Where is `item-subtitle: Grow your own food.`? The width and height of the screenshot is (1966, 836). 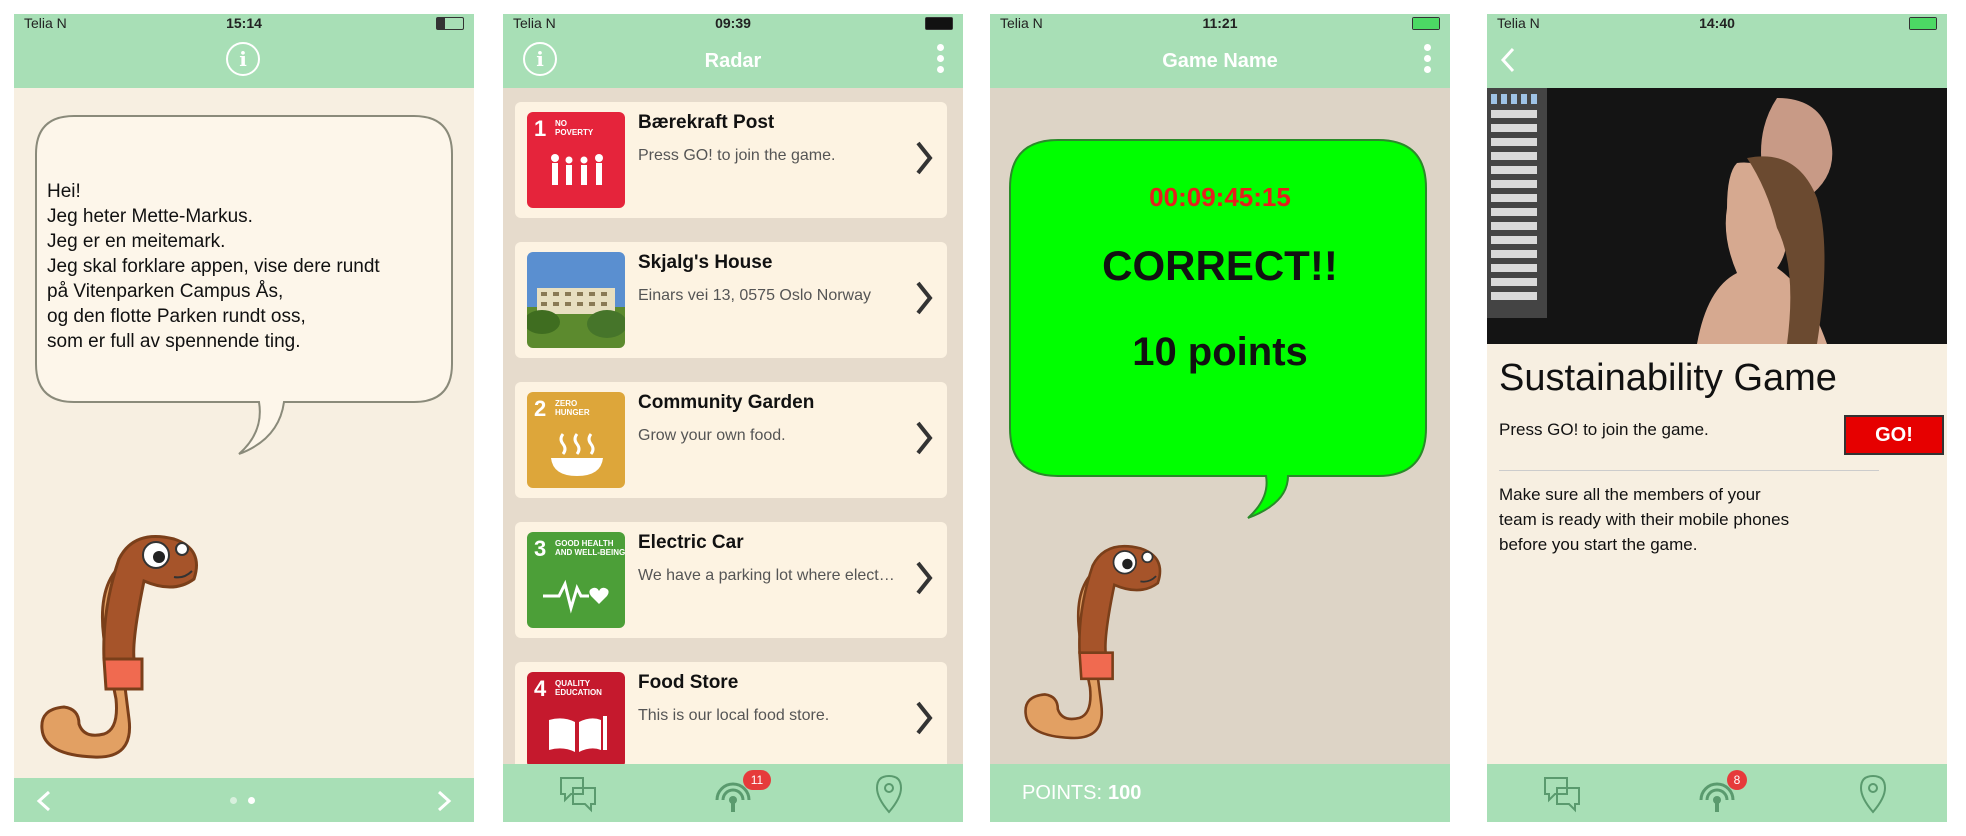 item-subtitle: Grow your own food. is located at coordinates (712, 435).